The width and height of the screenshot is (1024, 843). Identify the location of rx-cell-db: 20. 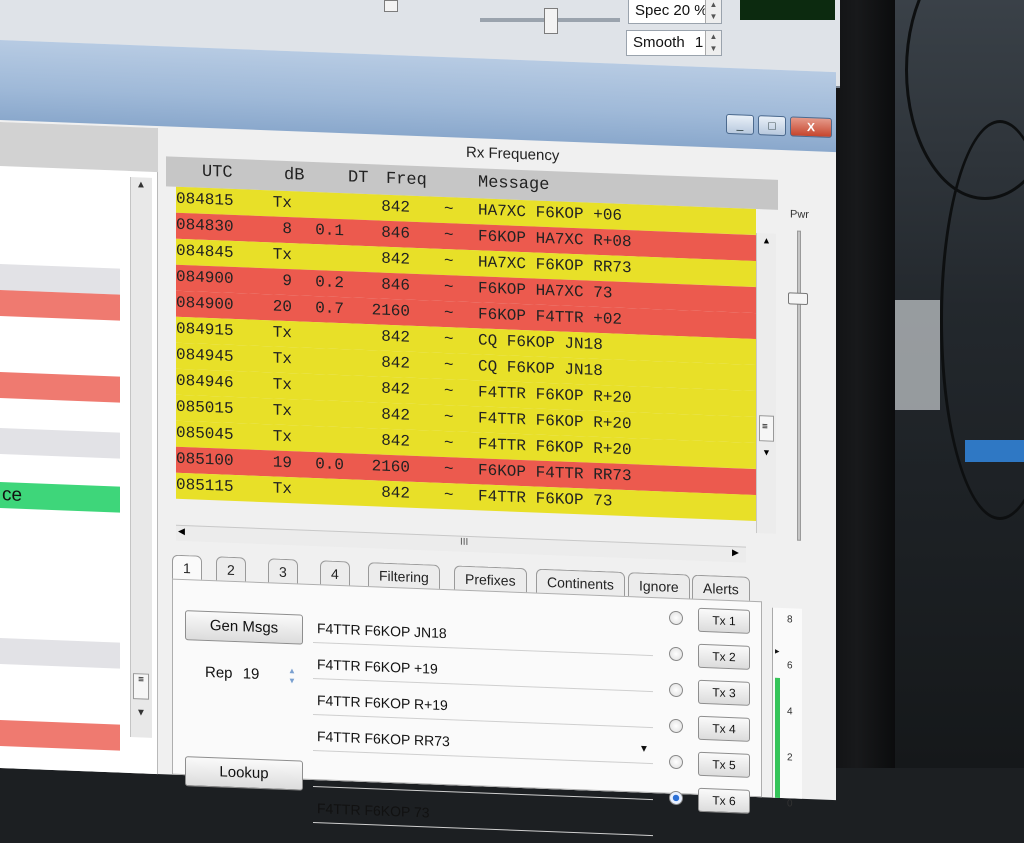
(282, 307).